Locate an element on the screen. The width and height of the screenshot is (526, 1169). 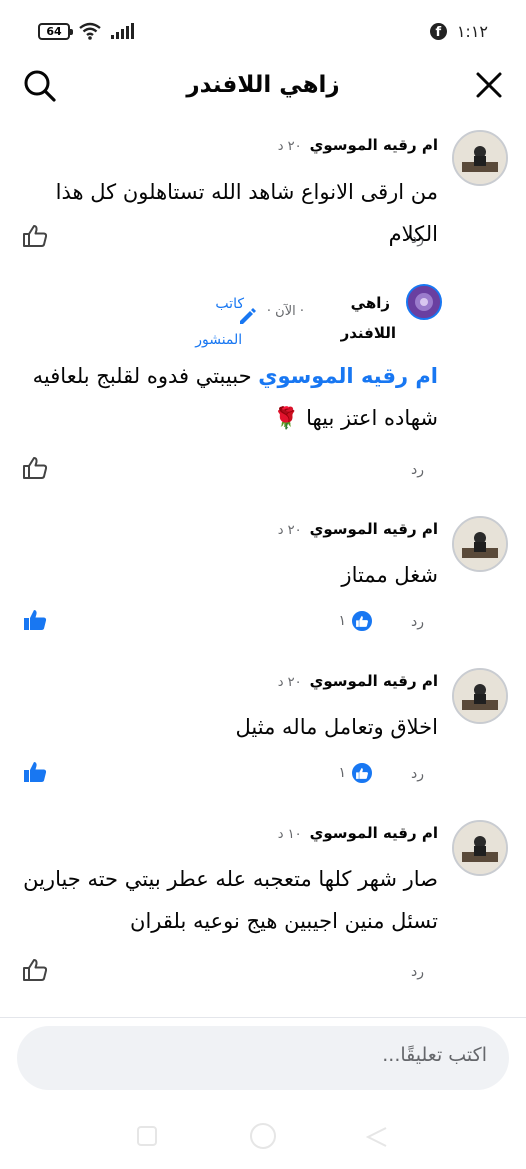
comment-line: اخلاق وتعامل ماله مثيل is located at coordinates (336, 727).